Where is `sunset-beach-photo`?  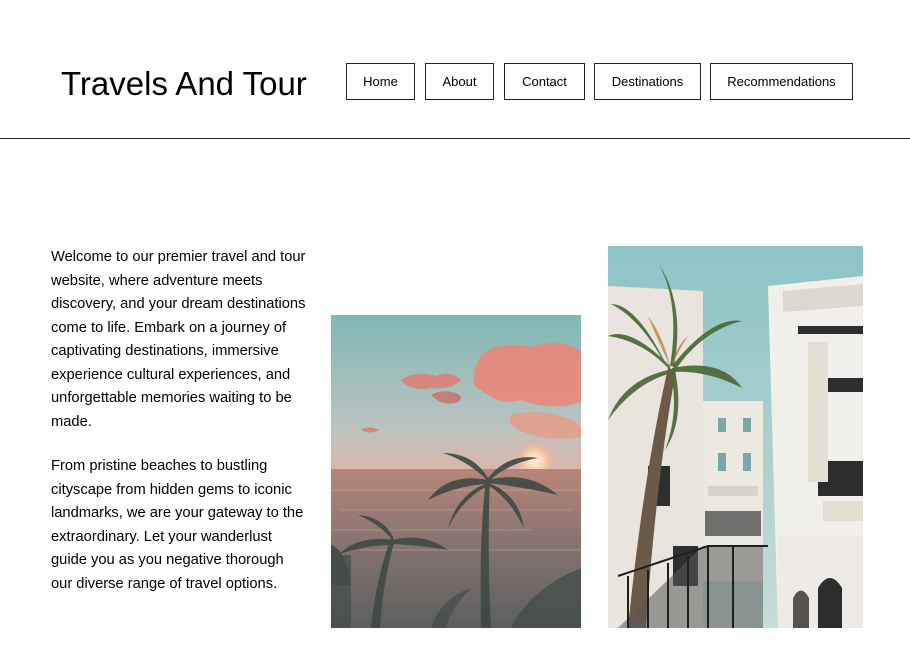
sunset-beach-photo is located at coordinates (456, 471).